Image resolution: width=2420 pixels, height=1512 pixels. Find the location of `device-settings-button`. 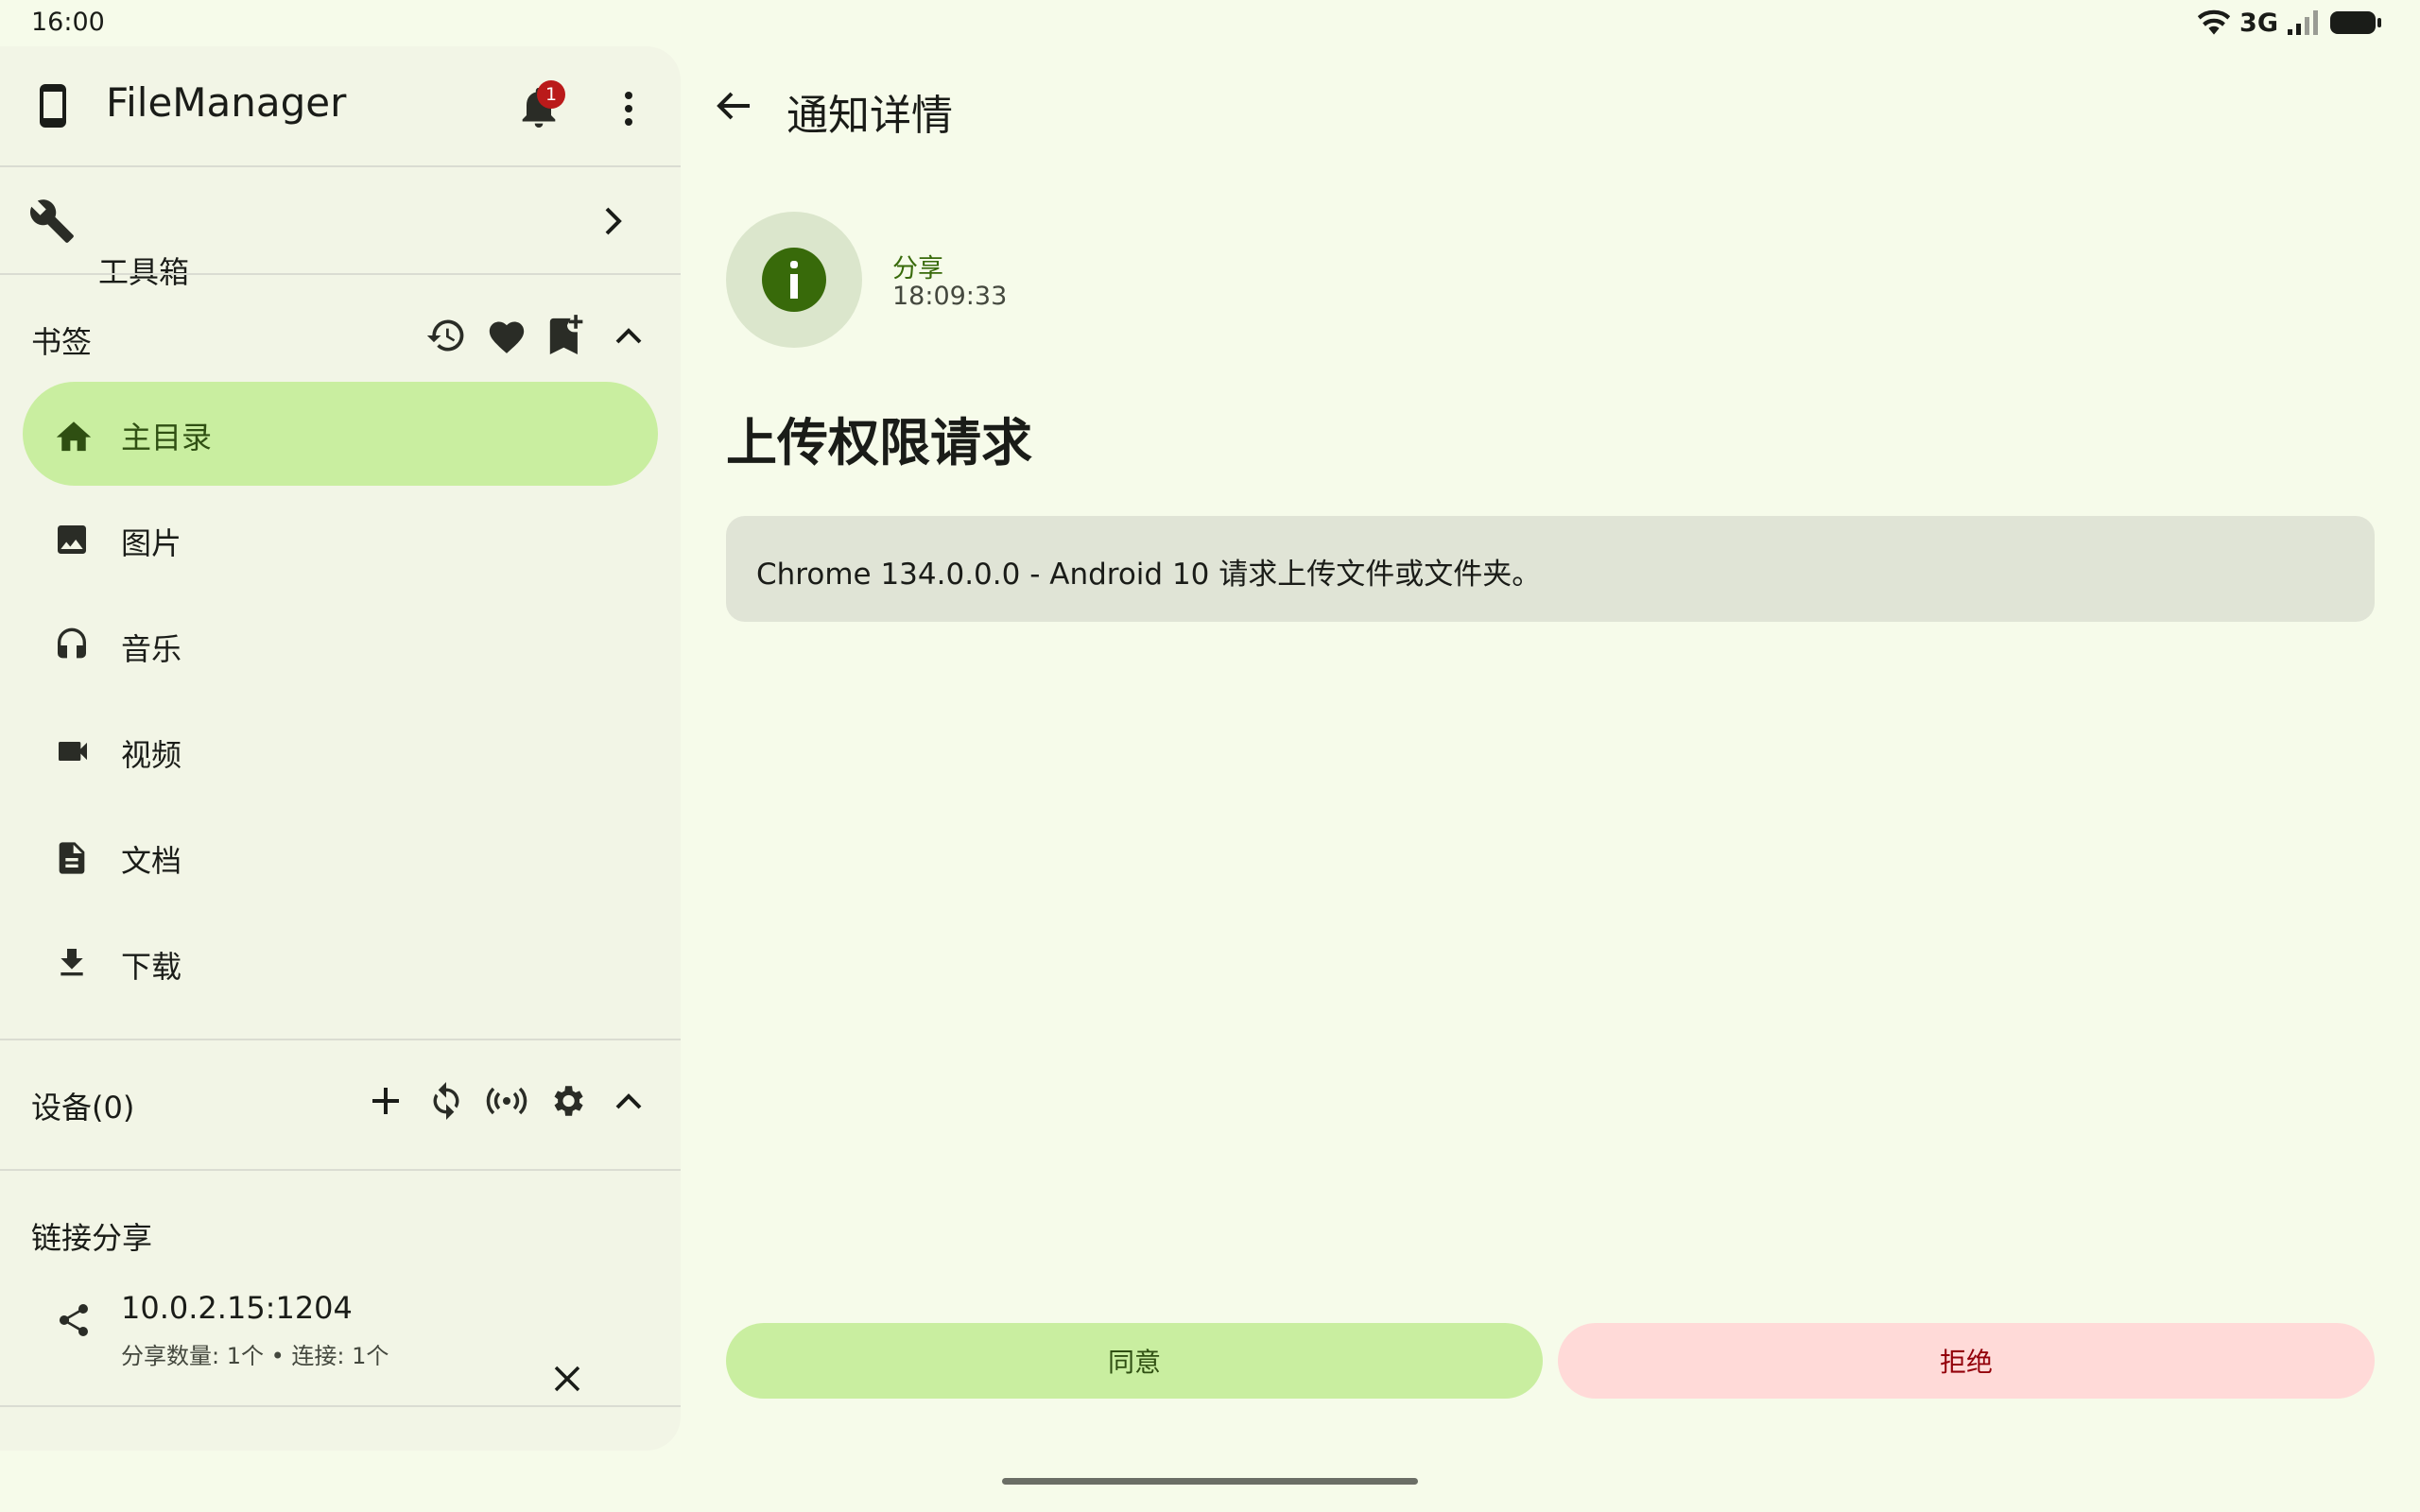

device-settings-button is located at coordinates (568, 1100).